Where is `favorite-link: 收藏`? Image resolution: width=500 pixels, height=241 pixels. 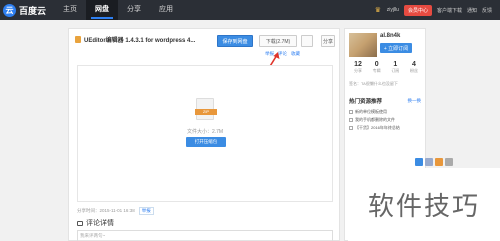
favorite-link: 收藏 is located at coordinates (295, 54).